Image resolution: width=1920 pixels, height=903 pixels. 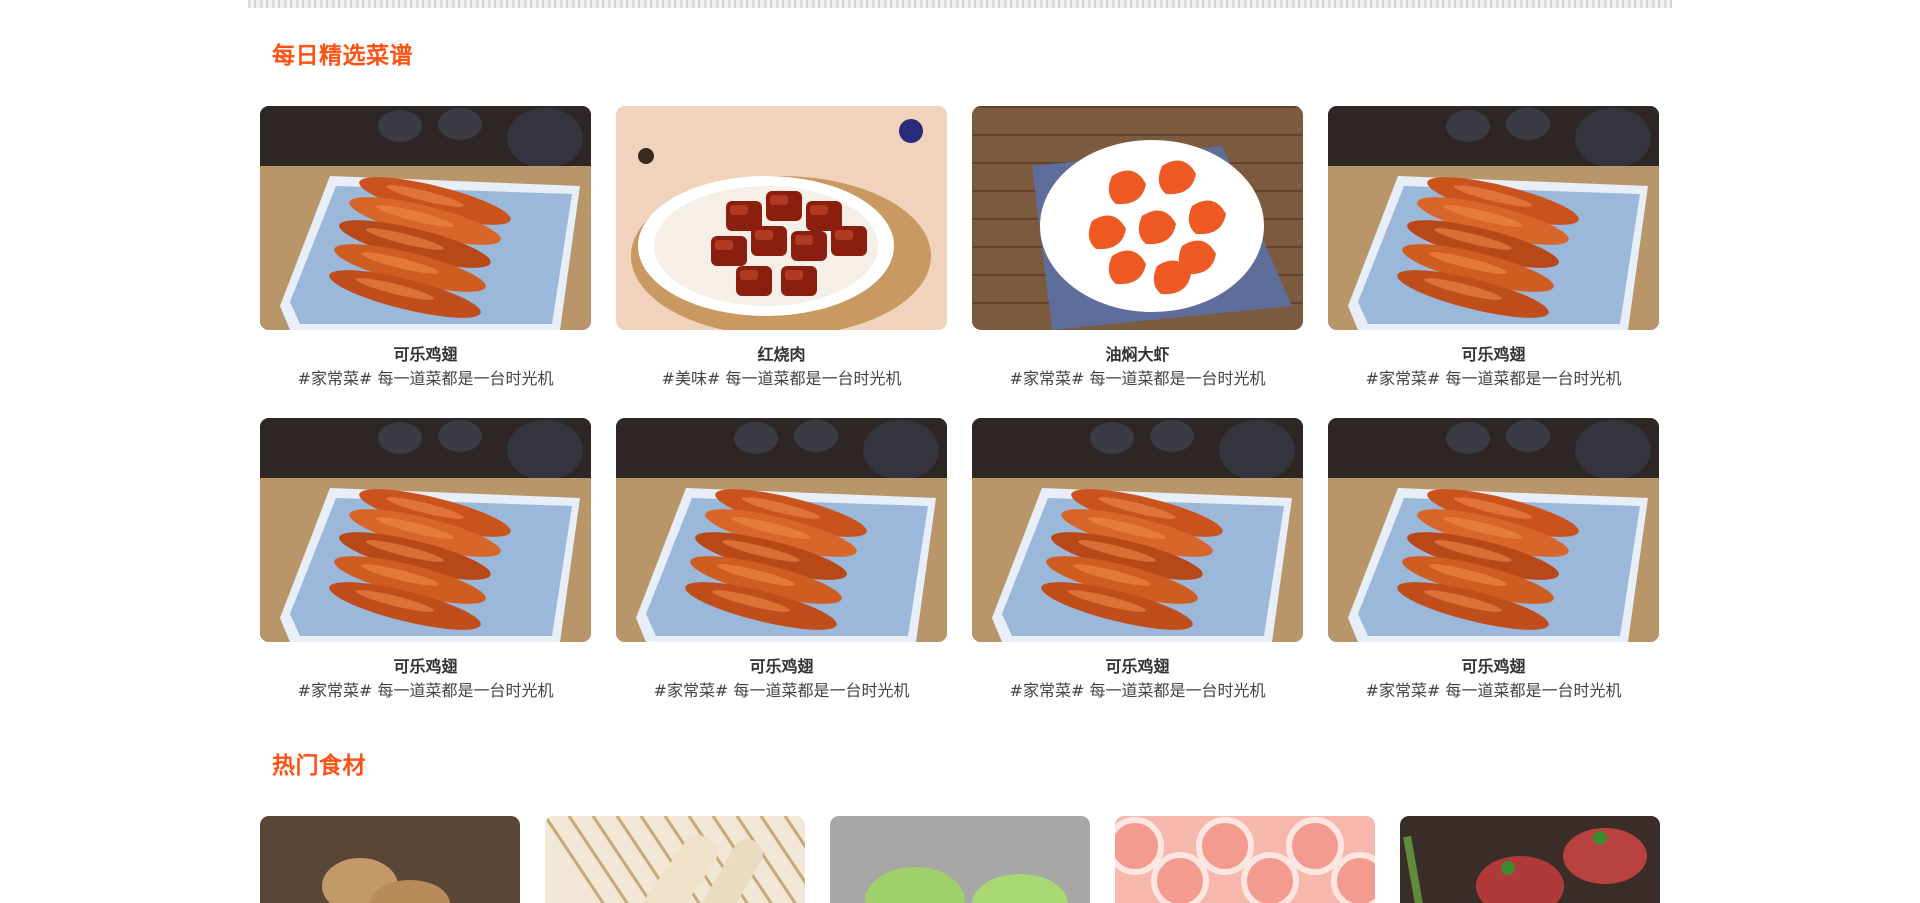 I want to click on section-title-hot-ingredients: 热门食材, so click(x=319, y=766).